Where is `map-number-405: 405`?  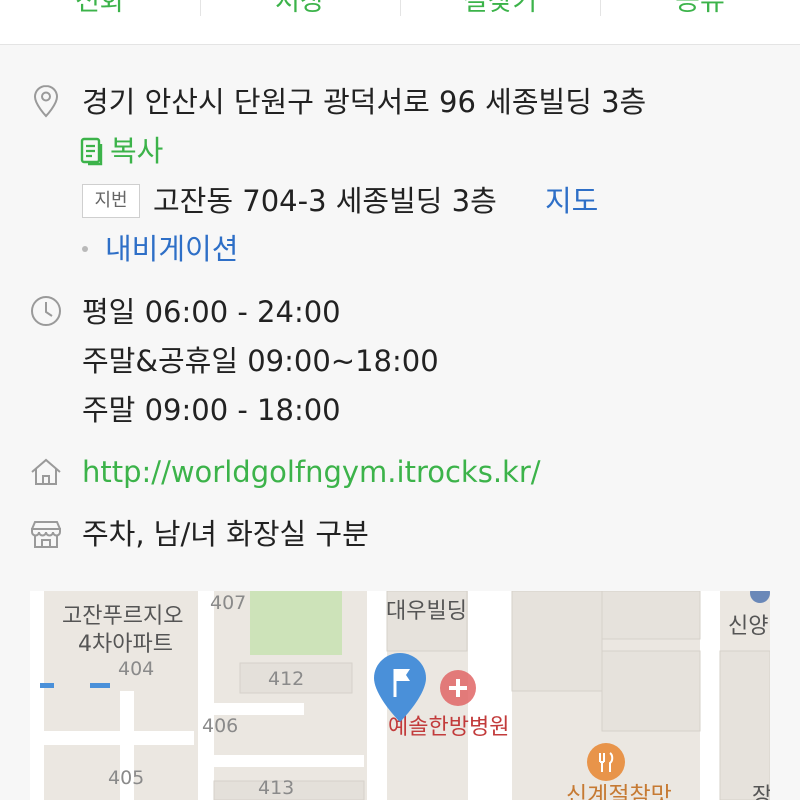
map-number-405: 405 is located at coordinates (126, 778).